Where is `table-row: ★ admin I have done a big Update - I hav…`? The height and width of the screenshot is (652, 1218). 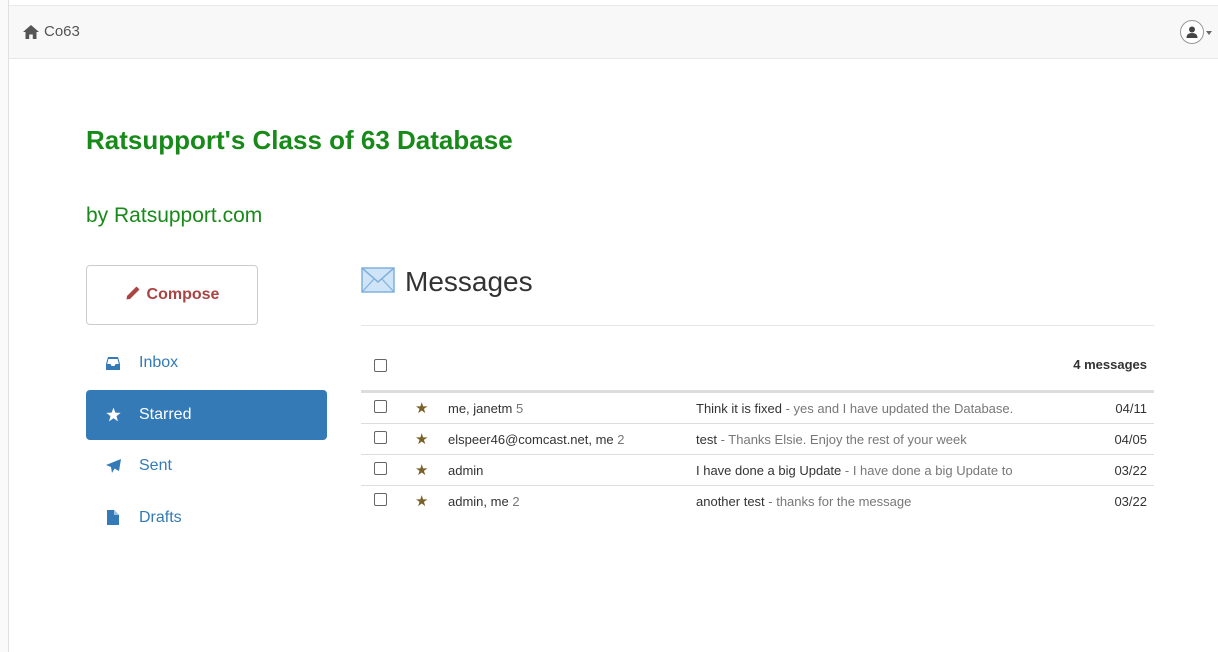
table-row: ★ admin I have done a big Update - I hav… is located at coordinates (757, 469).